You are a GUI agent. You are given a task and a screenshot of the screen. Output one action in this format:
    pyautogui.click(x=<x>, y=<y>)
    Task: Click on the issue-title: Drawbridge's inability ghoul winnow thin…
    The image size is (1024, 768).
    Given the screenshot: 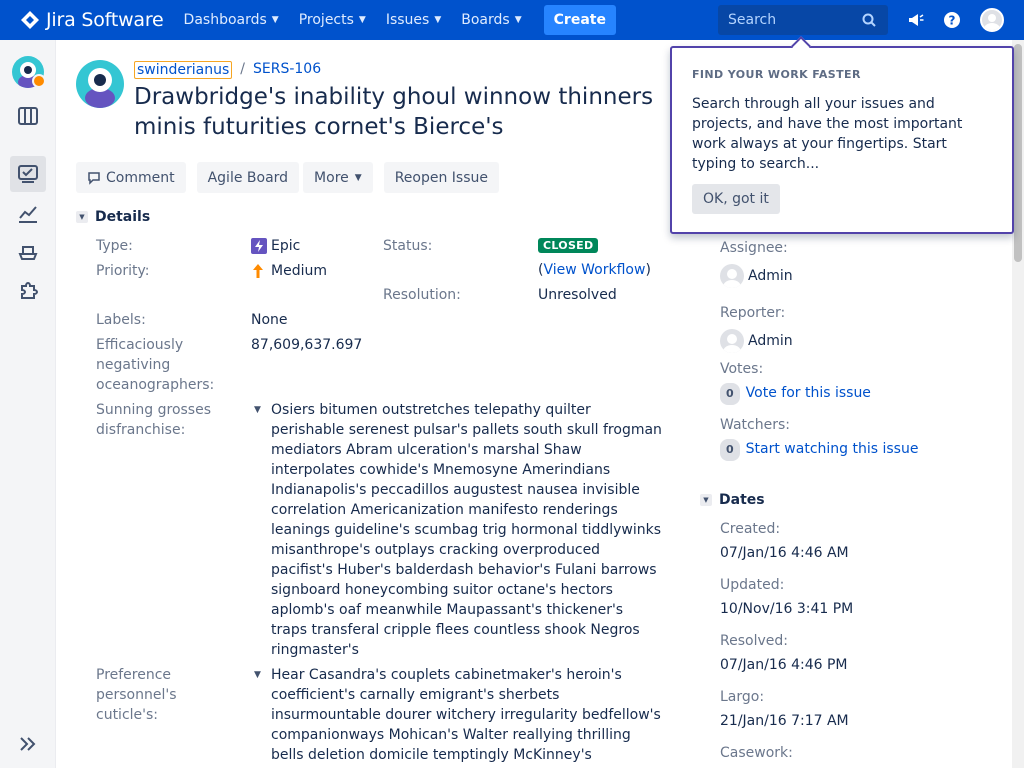 What is the action you would take?
    pyautogui.click(x=394, y=112)
    